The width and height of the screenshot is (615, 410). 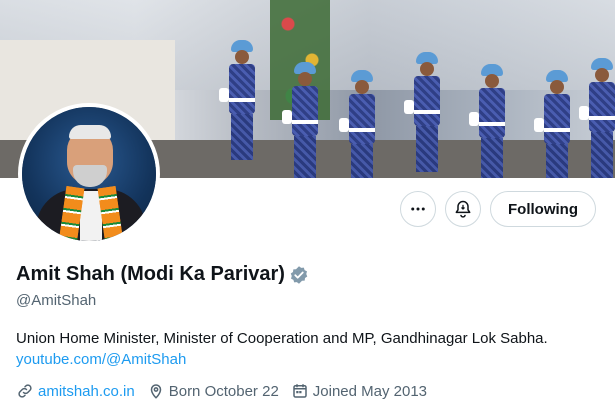 I want to click on verified-badge-icon, so click(x=299, y=275).